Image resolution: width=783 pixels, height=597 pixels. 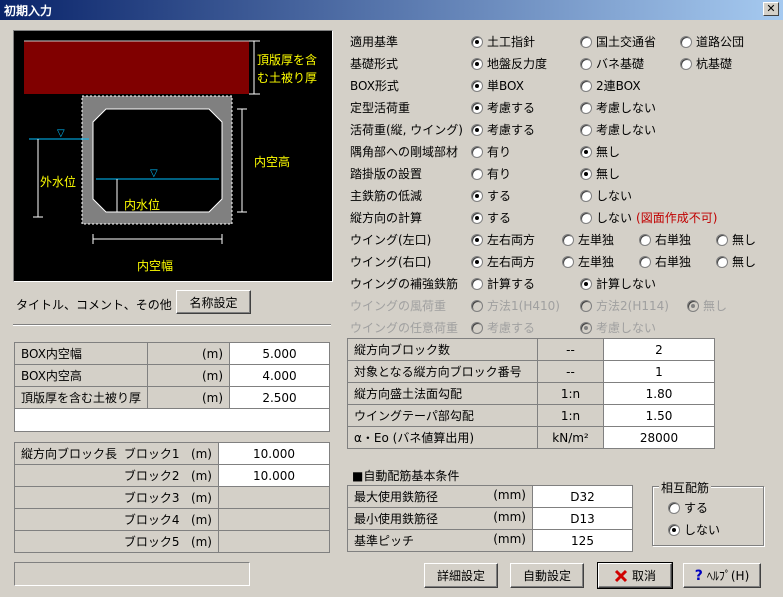 What do you see at coordinates (374, 64) in the screenshot?
I see `option-label-foundation: 基礎形式` at bounding box center [374, 64].